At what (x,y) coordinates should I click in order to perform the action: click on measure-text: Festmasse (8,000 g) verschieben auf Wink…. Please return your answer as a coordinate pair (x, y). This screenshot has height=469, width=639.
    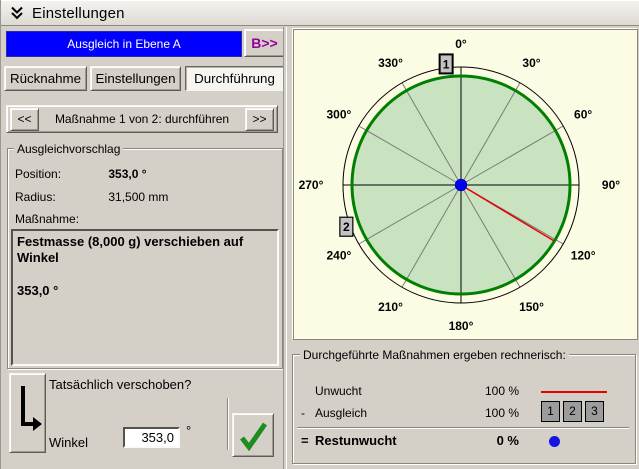
    Looking at the image, I should click on (130, 249).